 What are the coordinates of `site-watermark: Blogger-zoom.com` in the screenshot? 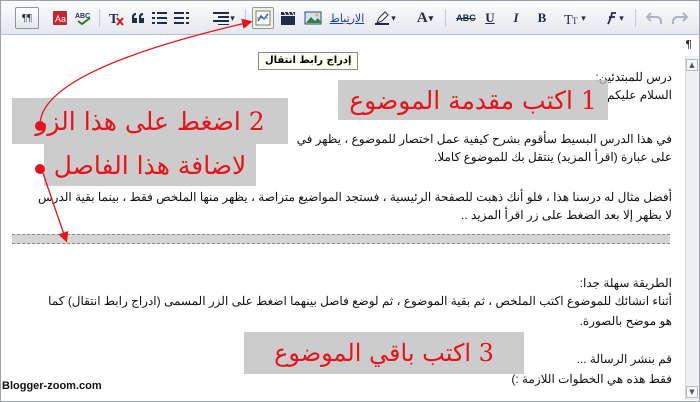 It's located at (52, 386).